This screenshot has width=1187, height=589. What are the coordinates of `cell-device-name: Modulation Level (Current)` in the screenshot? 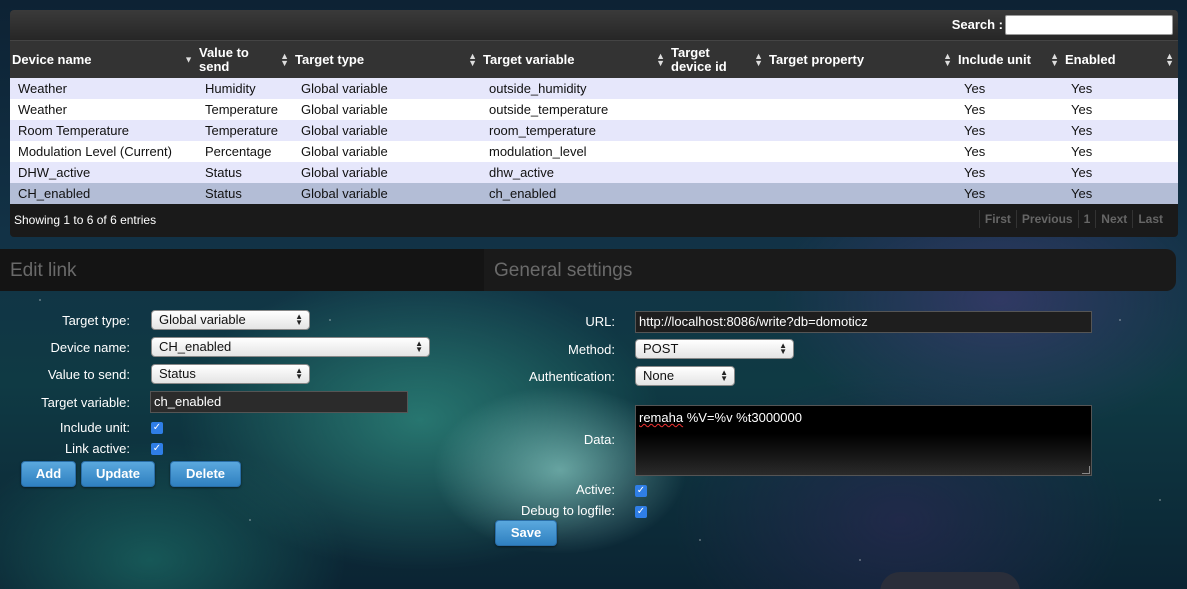 It's located at (95, 151).